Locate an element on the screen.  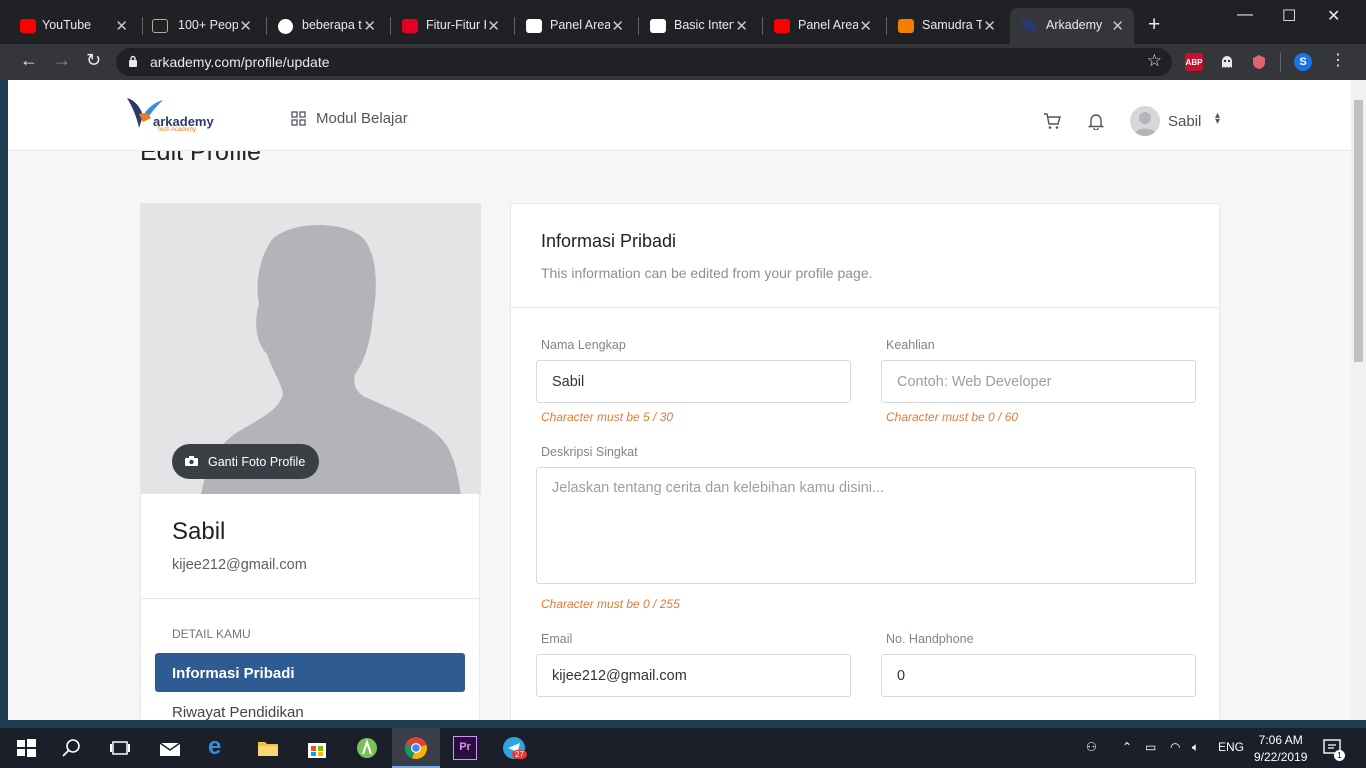
volume-icon: 🔈︎ is located at coordinates (1195, 747).